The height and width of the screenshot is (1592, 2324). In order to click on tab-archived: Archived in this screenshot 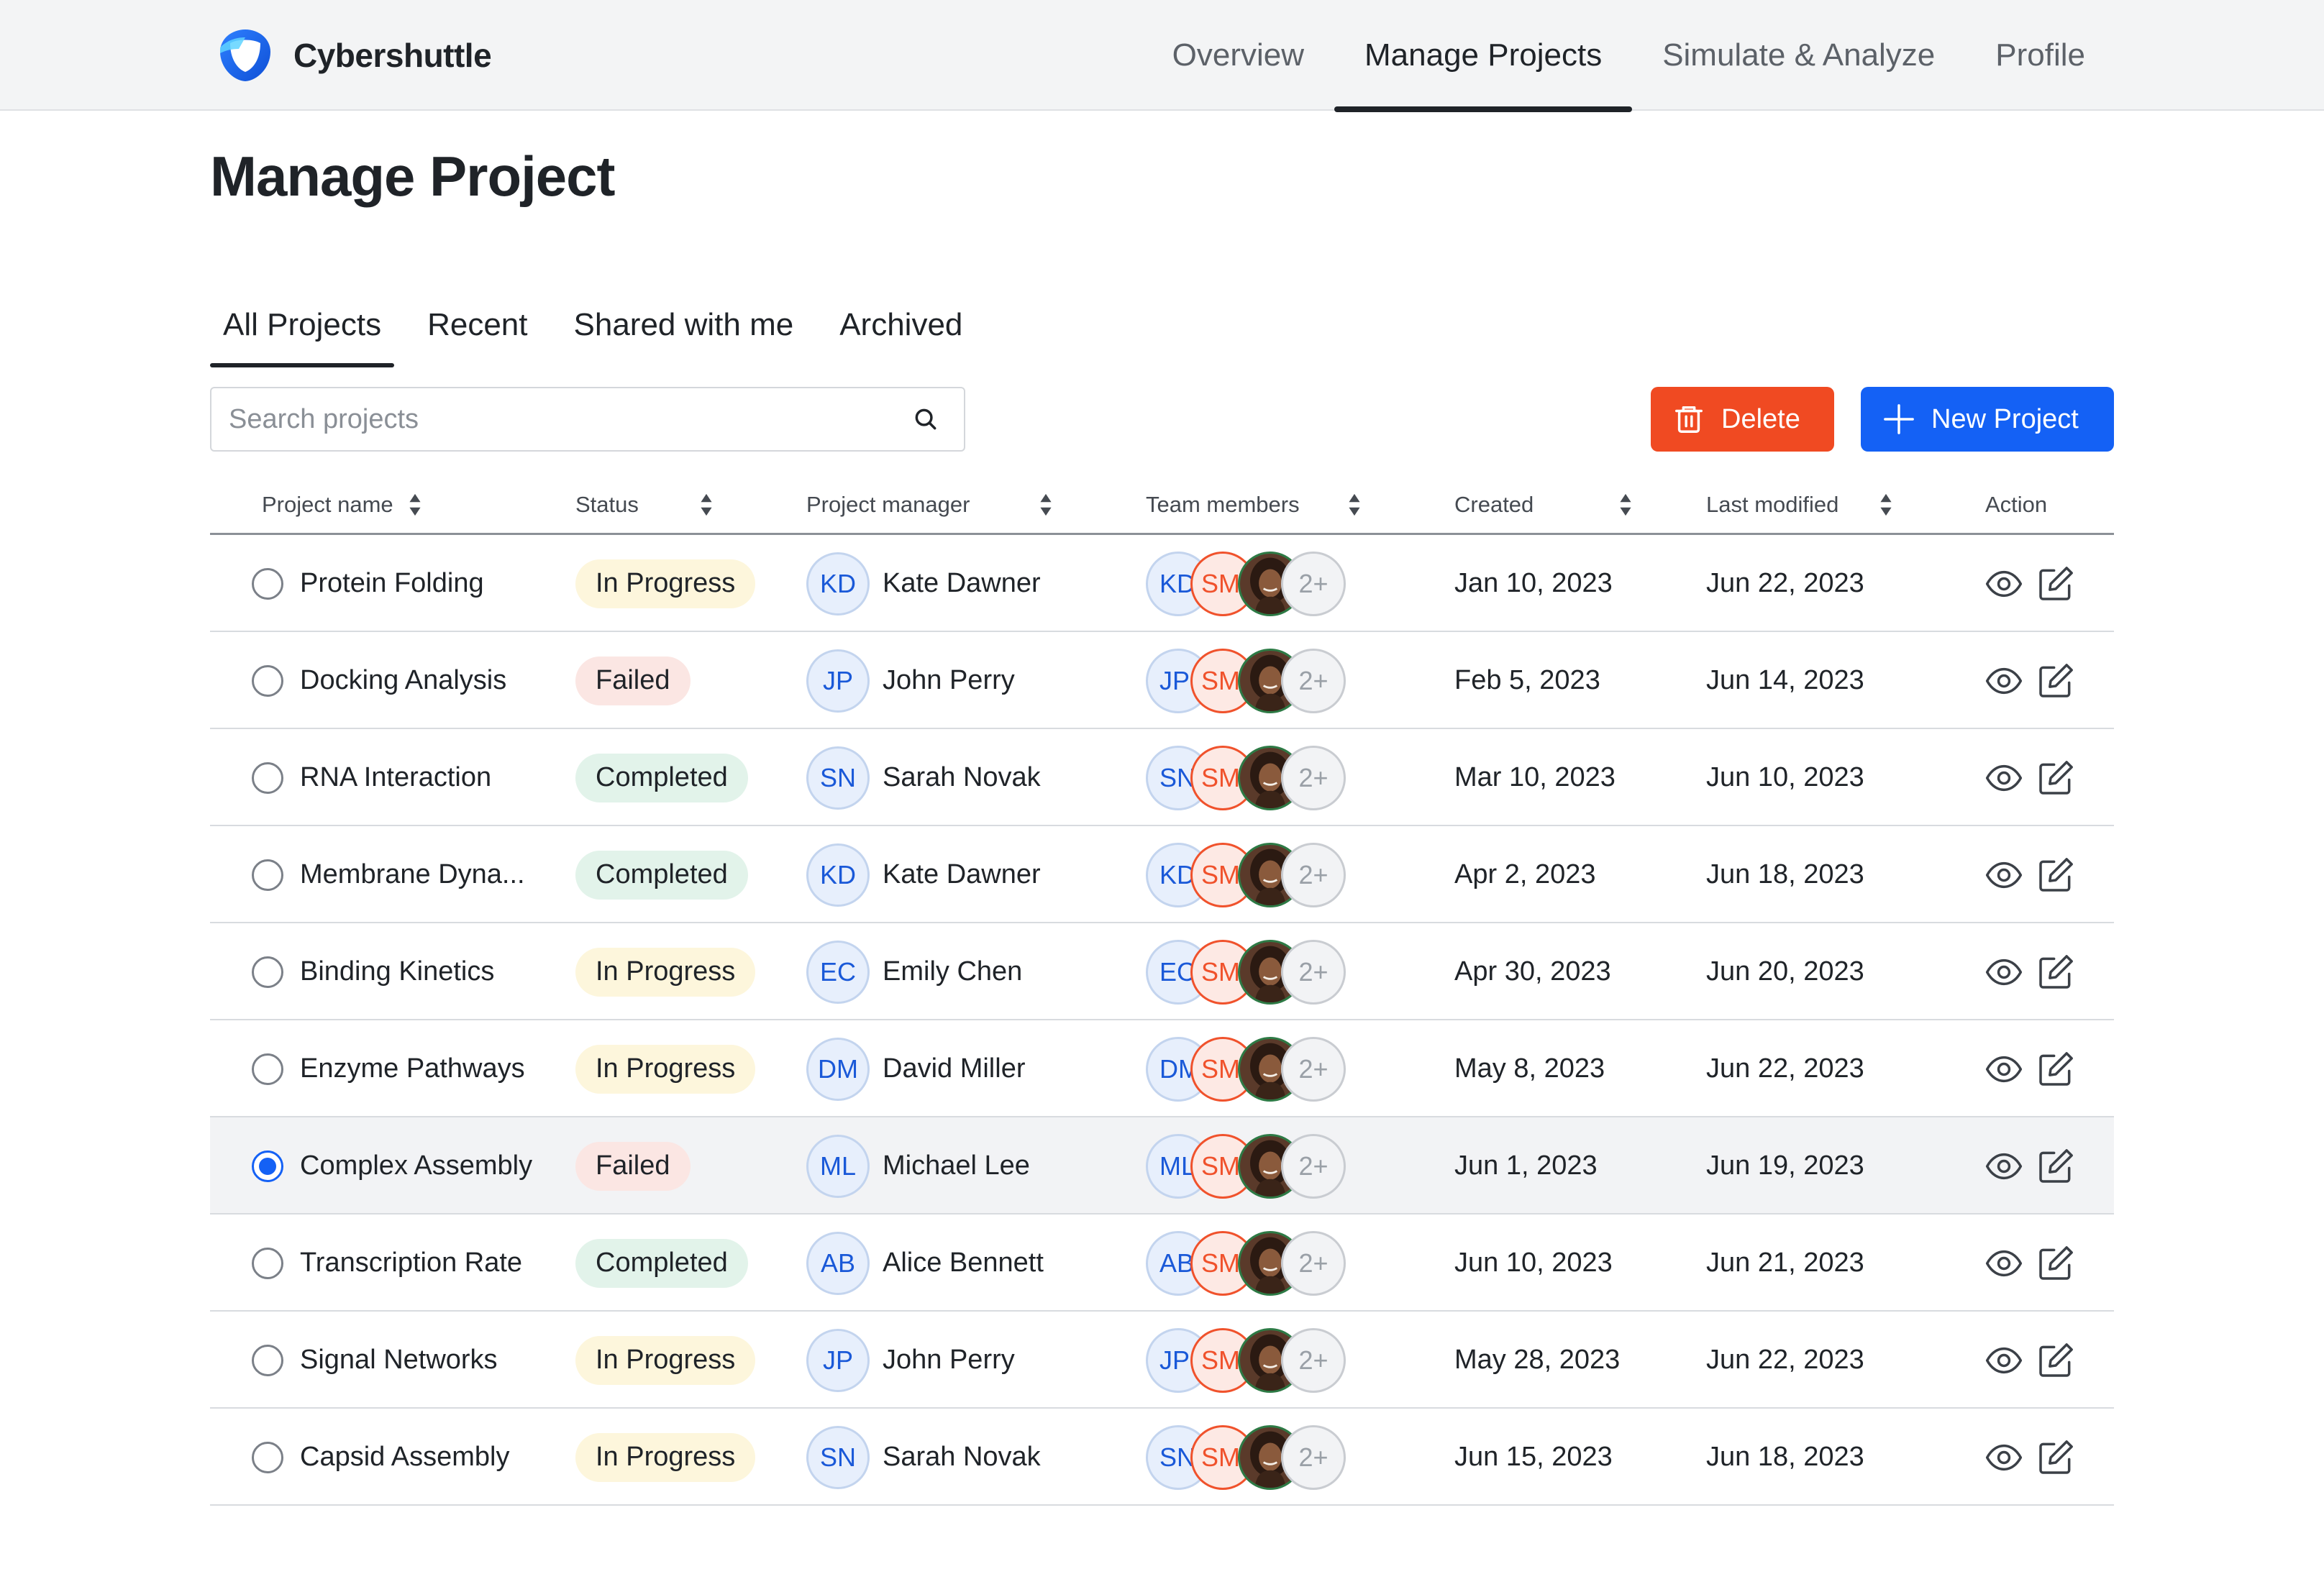, I will do `click(901, 332)`.